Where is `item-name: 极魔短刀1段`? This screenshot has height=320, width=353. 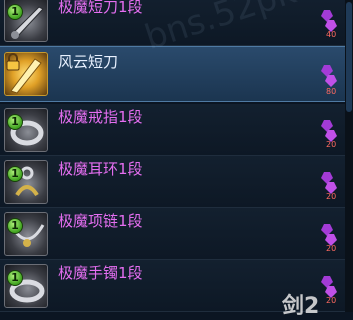
item-name: 极魔短刀1段 is located at coordinates (100, 8).